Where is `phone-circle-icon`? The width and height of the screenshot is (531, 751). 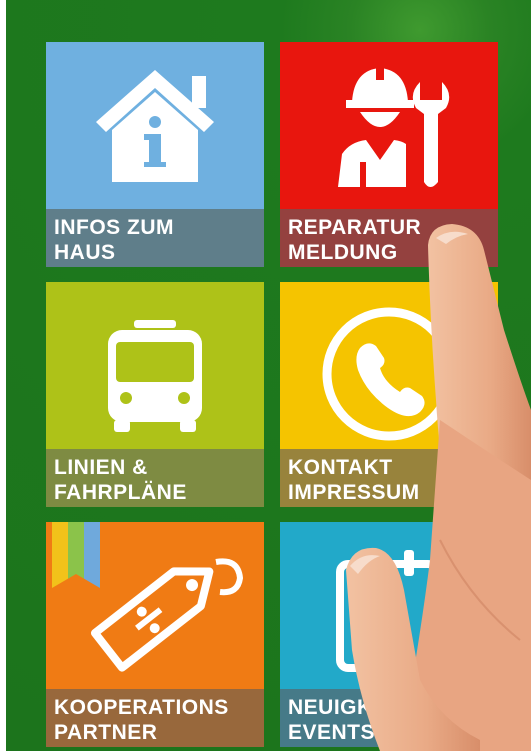 phone-circle-icon is located at coordinates (389, 374).